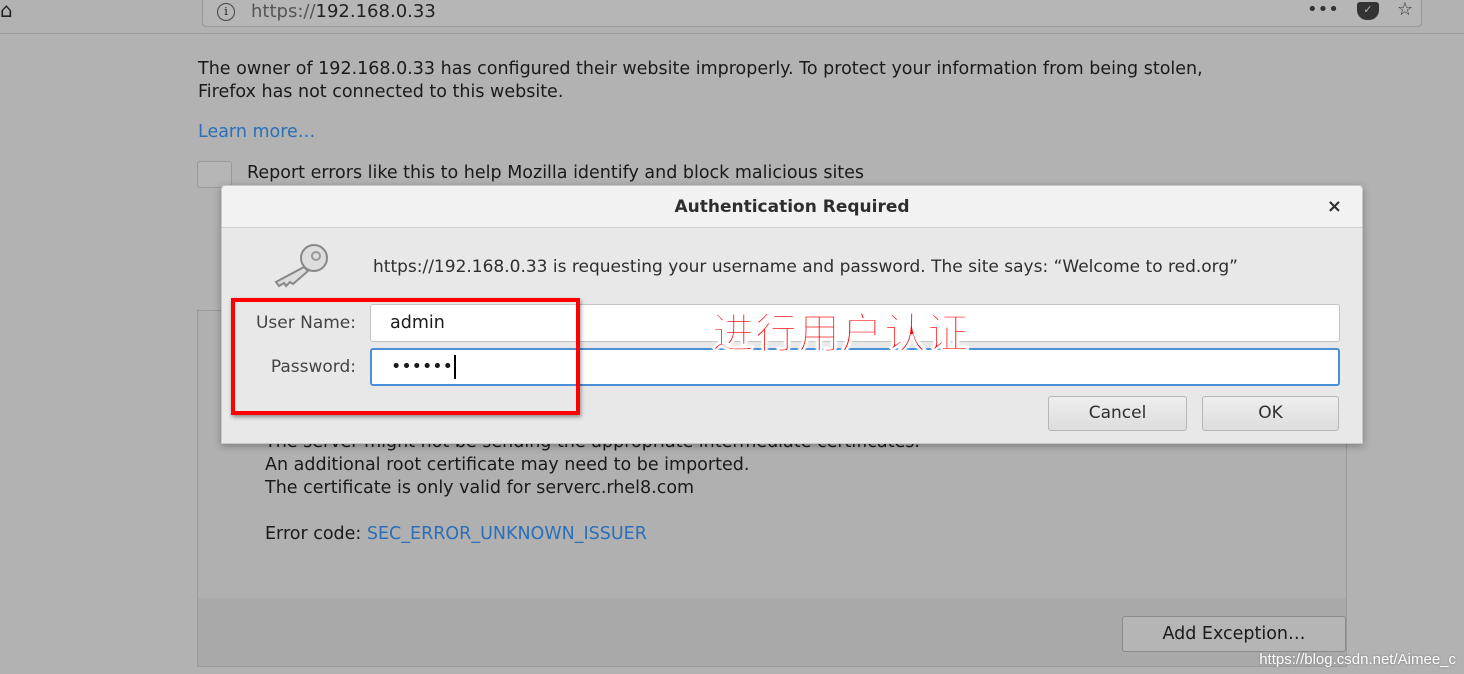  I want to click on report-checkbox, so click(214, 174).